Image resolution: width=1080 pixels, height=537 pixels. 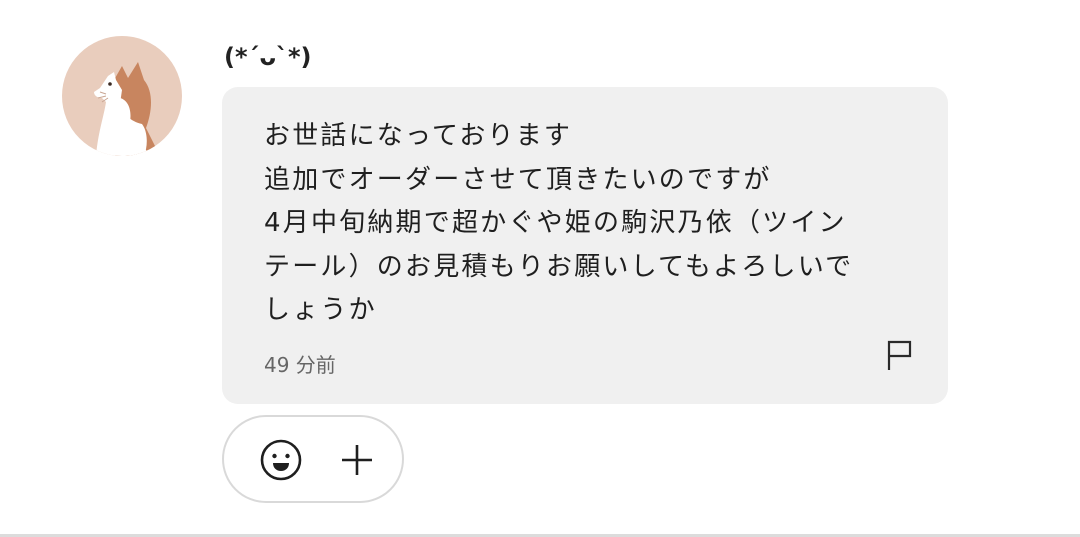 I want to click on user-avatar, so click(x=122, y=96).